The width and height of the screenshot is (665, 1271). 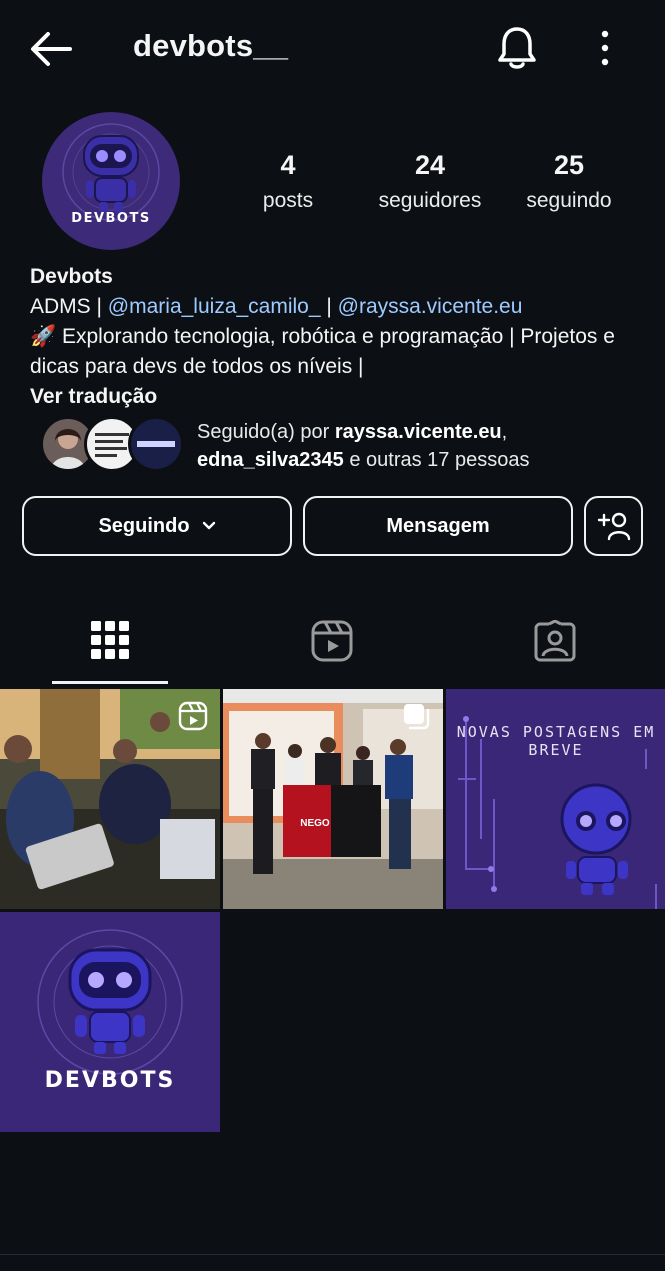 I want to click on tab-tagged, so click(x=555, y=643).